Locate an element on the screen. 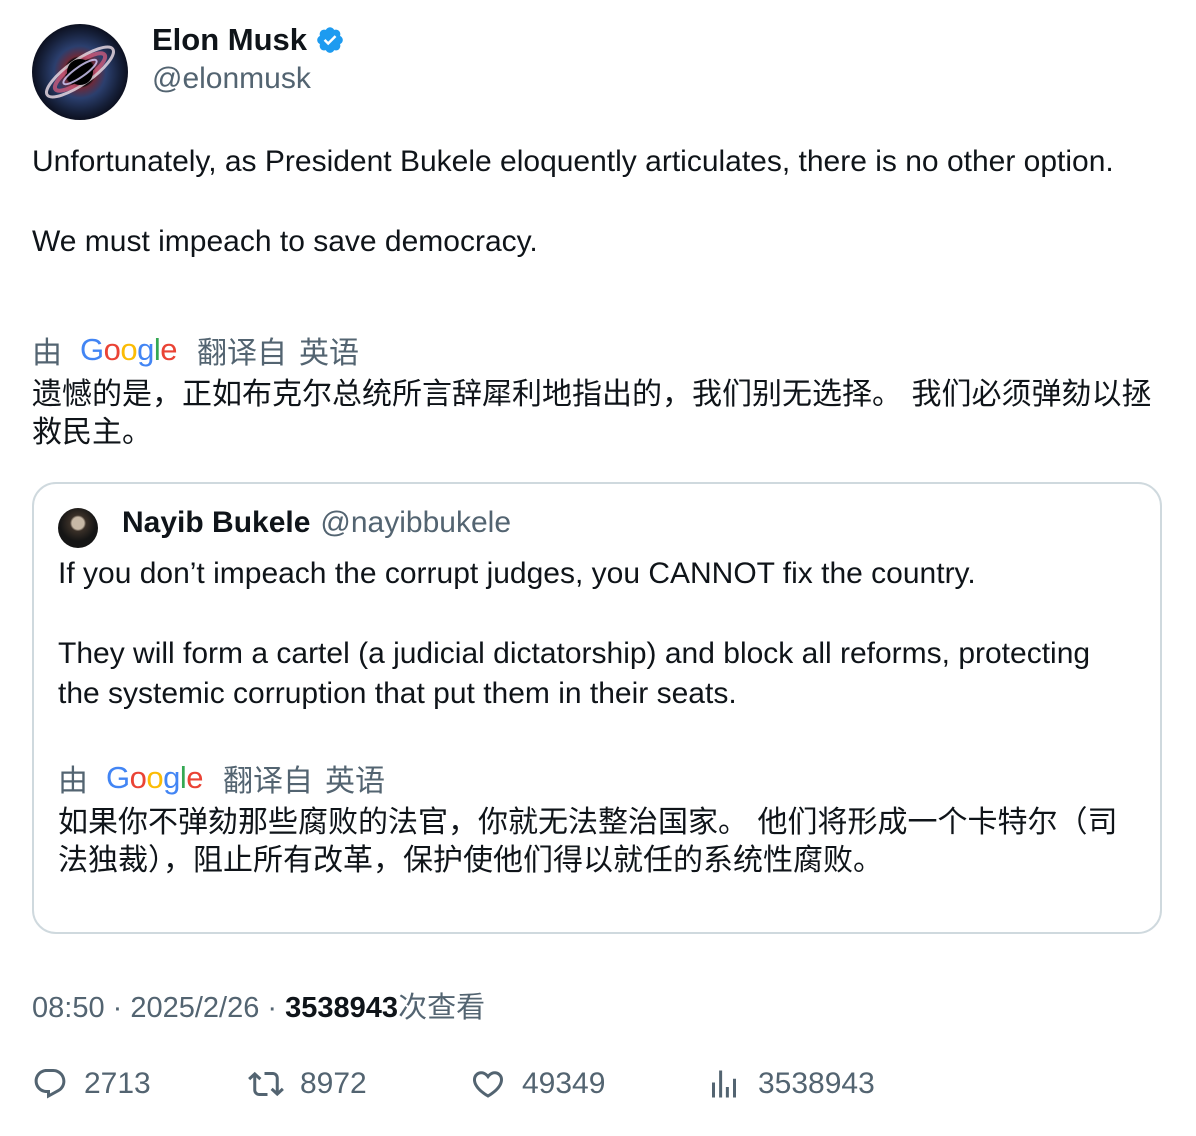 Image resolution: width=1196 pixels, height=1136 pixels. retweet-button: 8972 is located at coordinates (307, 1084).